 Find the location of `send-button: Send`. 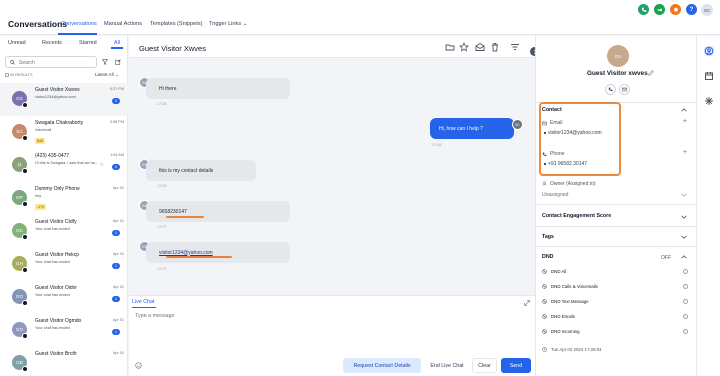

send-button: Send is located at coordinates (516, 365).